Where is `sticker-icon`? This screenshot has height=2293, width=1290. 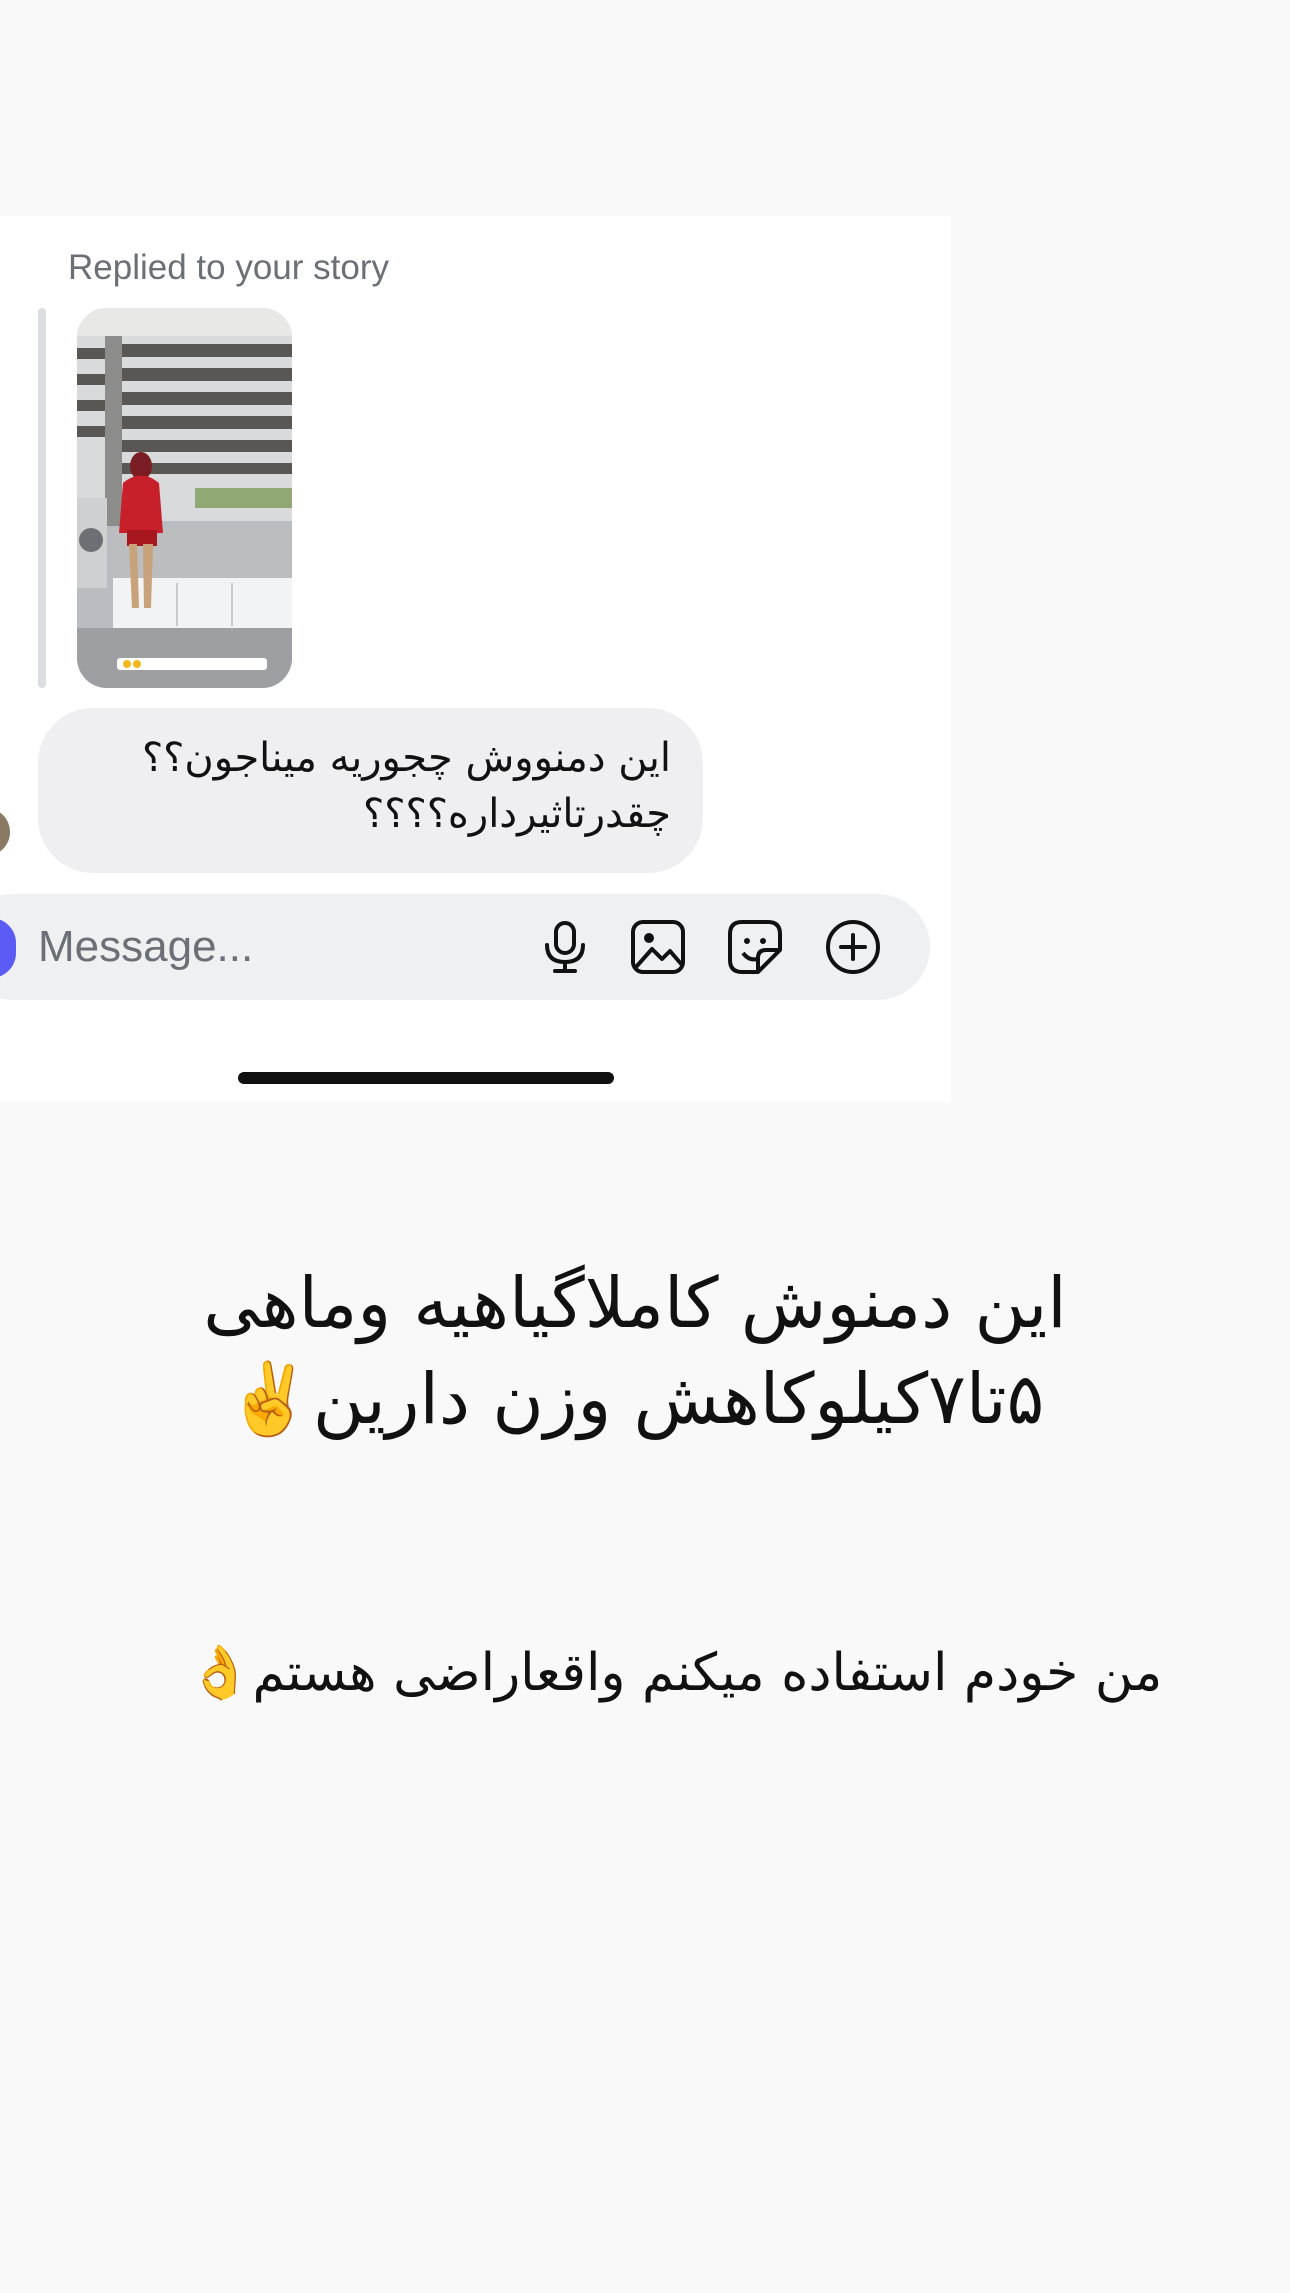
sticker-icon is located at coordinates (755, 947).